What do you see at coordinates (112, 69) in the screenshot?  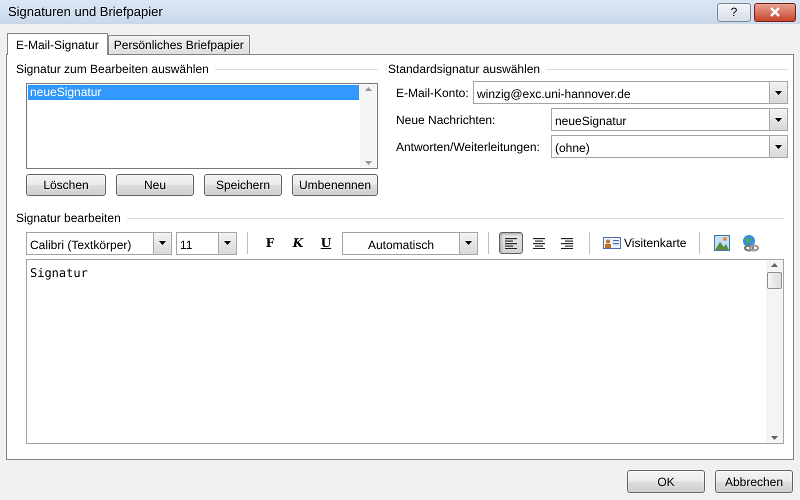 I see `section-label: Signatur zum Bearbeiten auswählen` at bounding box center [112, 69].